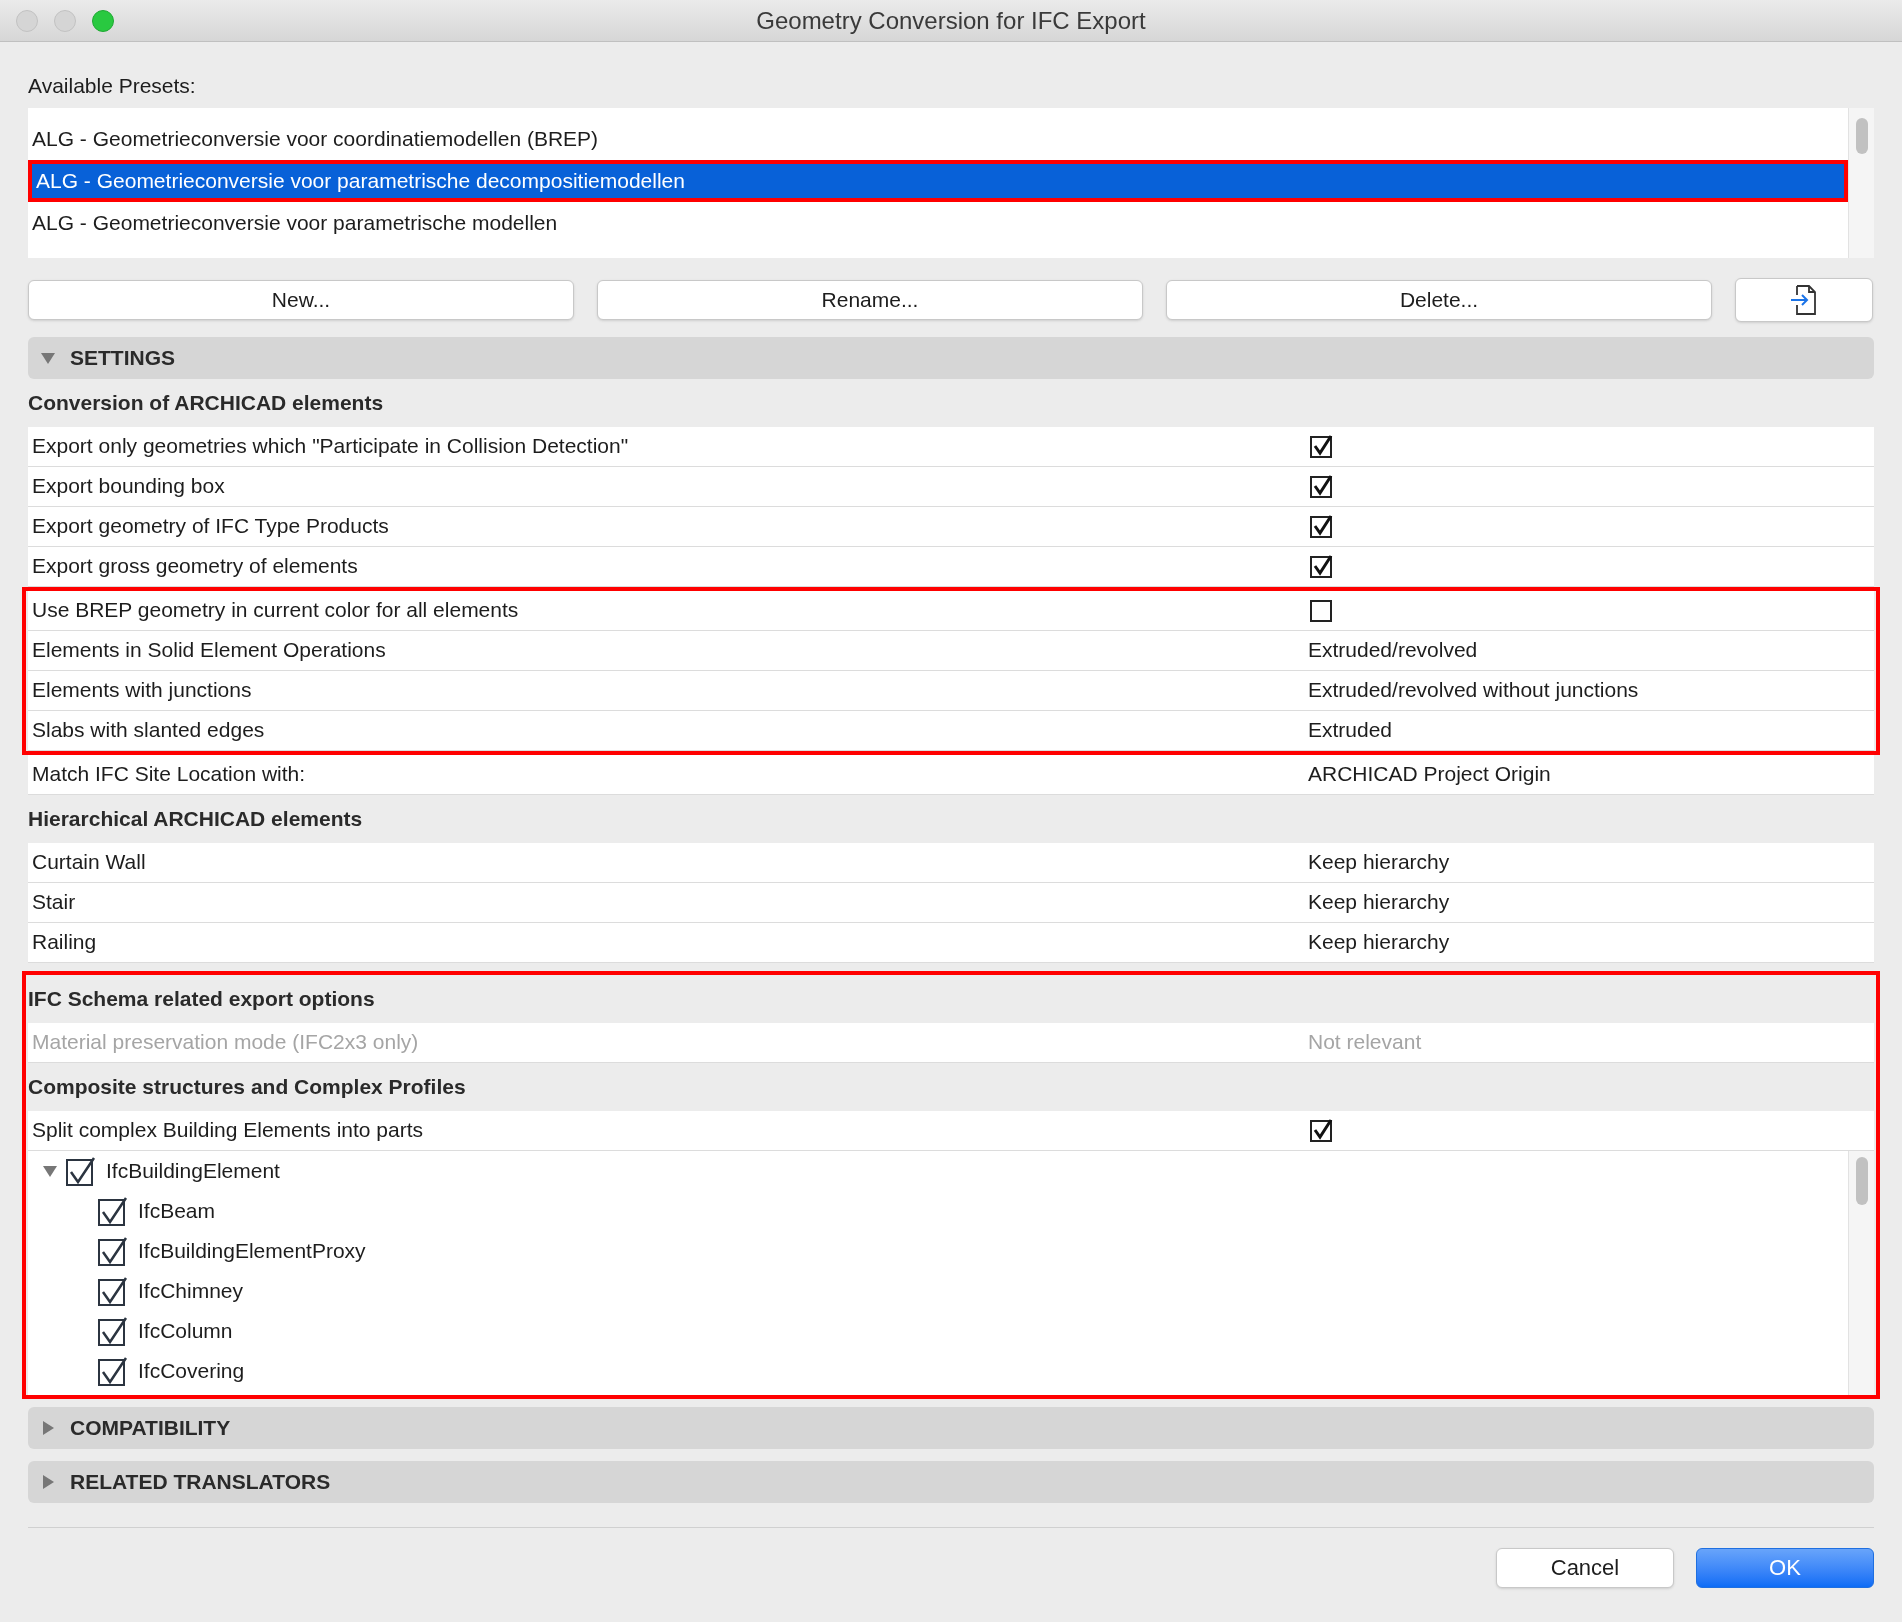  Describe the element at coordinates (225, 1042) in the screenshot. I see `setting-label: Material preservation mode (IFC2x3 only)` at that location.